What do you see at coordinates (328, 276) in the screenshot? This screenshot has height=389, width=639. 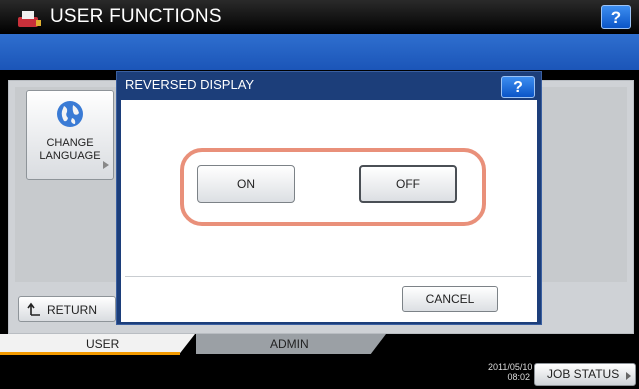 I see `dialog-divider` at bounding box center [328, 276].